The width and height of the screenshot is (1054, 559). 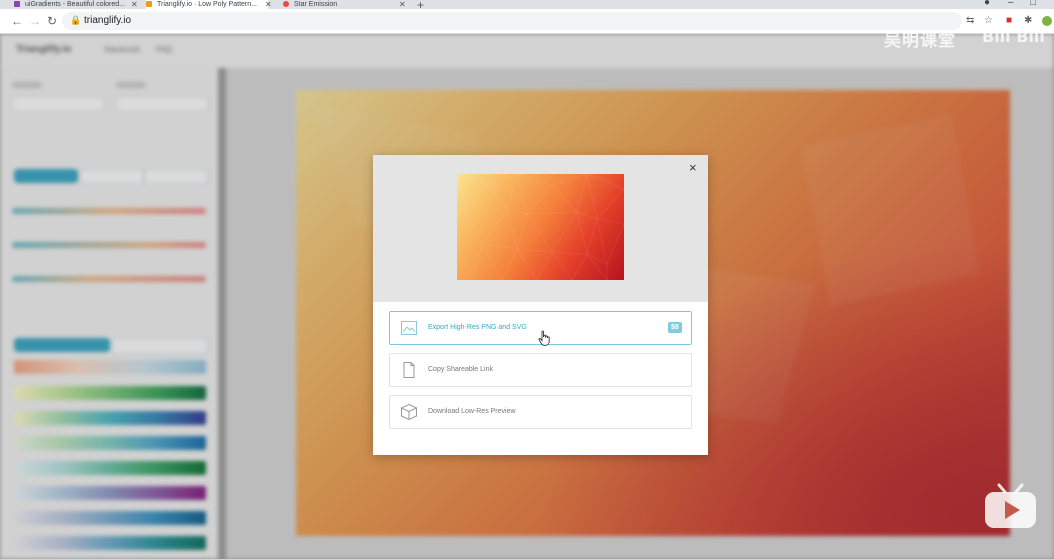 I want to click on copy-link-label: Copy Shareable Link, so click(x=460, y=369).